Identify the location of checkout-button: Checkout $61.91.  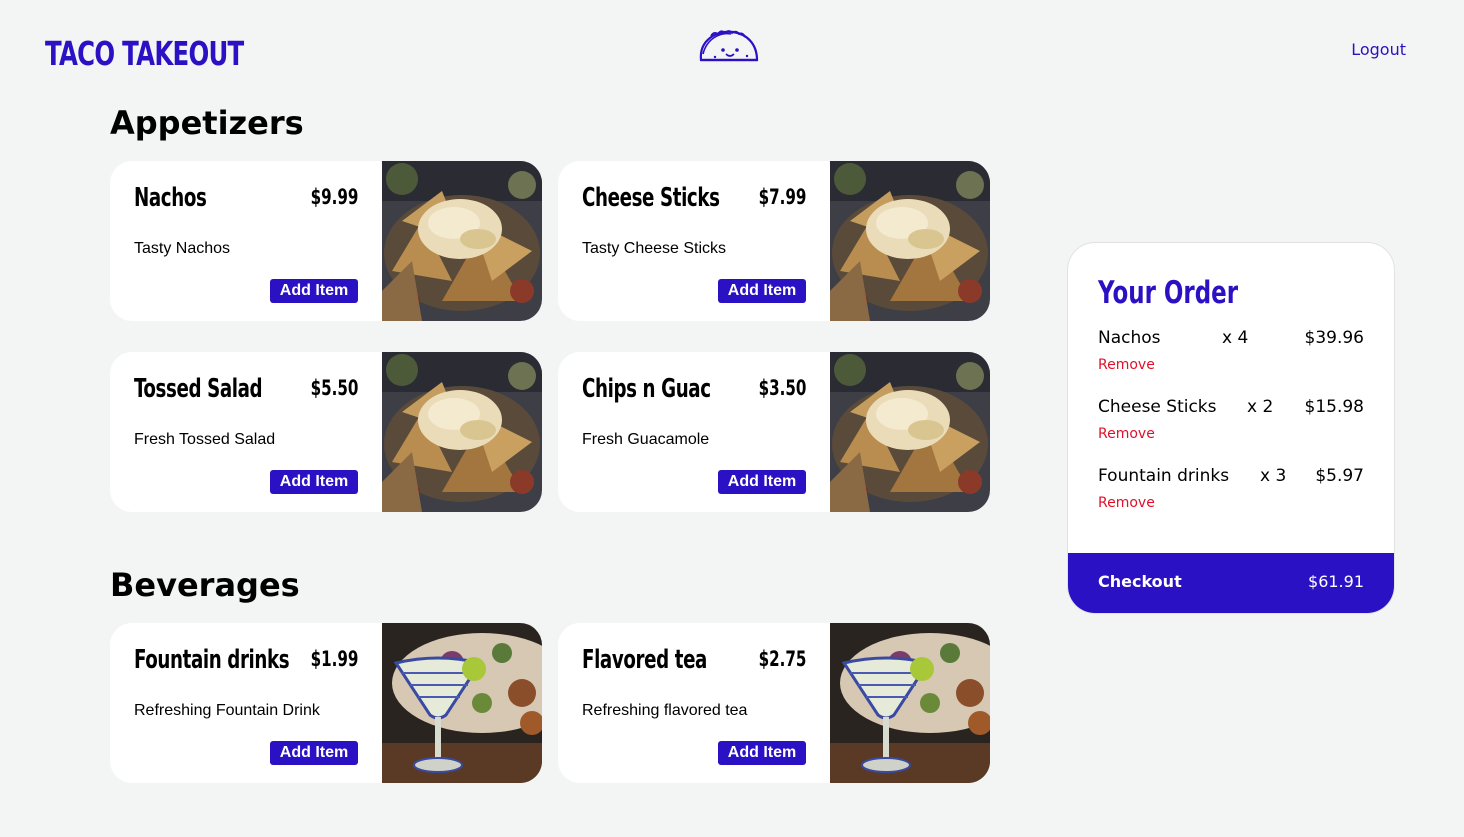
(1231, 583).